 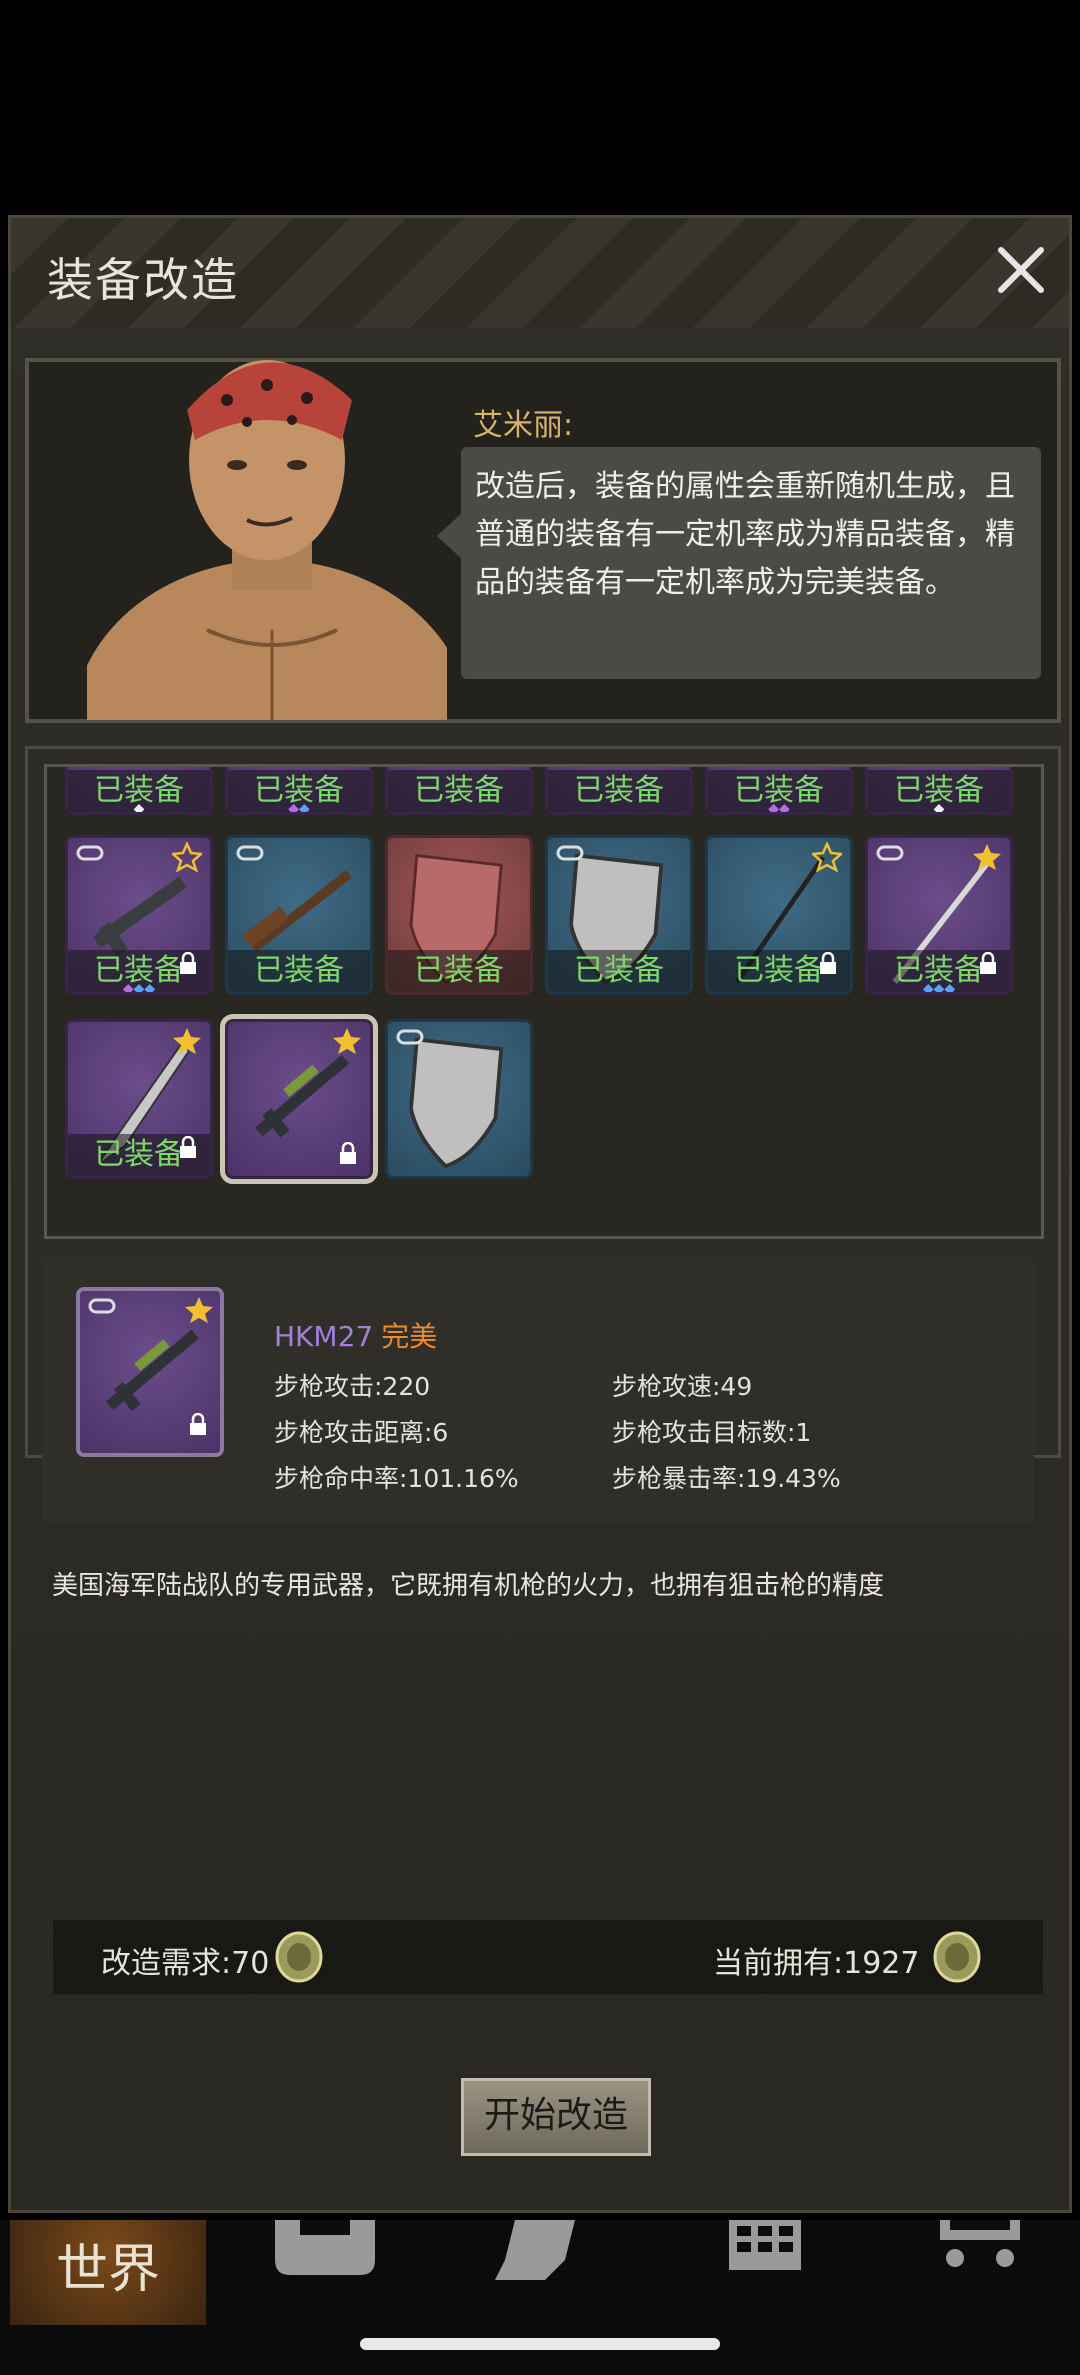 I want to click on bottom-nav: 世界, so click(x=540, y=2297).